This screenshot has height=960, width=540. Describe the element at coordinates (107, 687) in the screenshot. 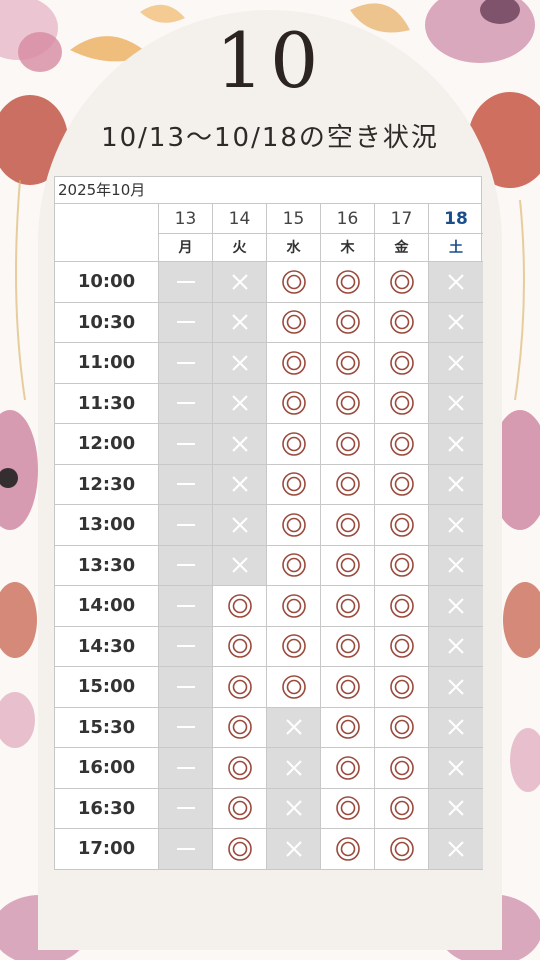

I see `time-label: 15:00` at that location.